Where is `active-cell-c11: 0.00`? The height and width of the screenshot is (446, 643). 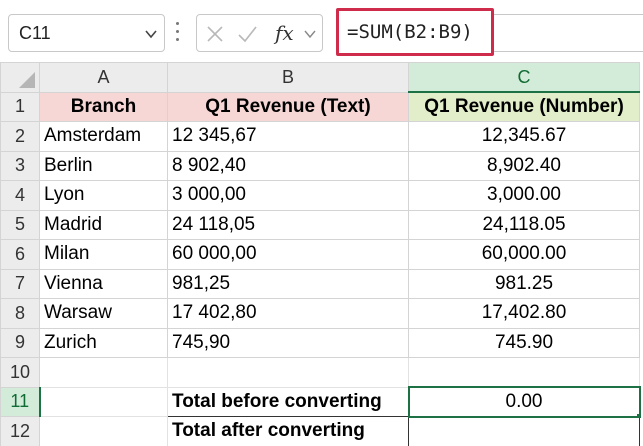
active-cell-c11: 0.00 is located at coordinates (524, 402).